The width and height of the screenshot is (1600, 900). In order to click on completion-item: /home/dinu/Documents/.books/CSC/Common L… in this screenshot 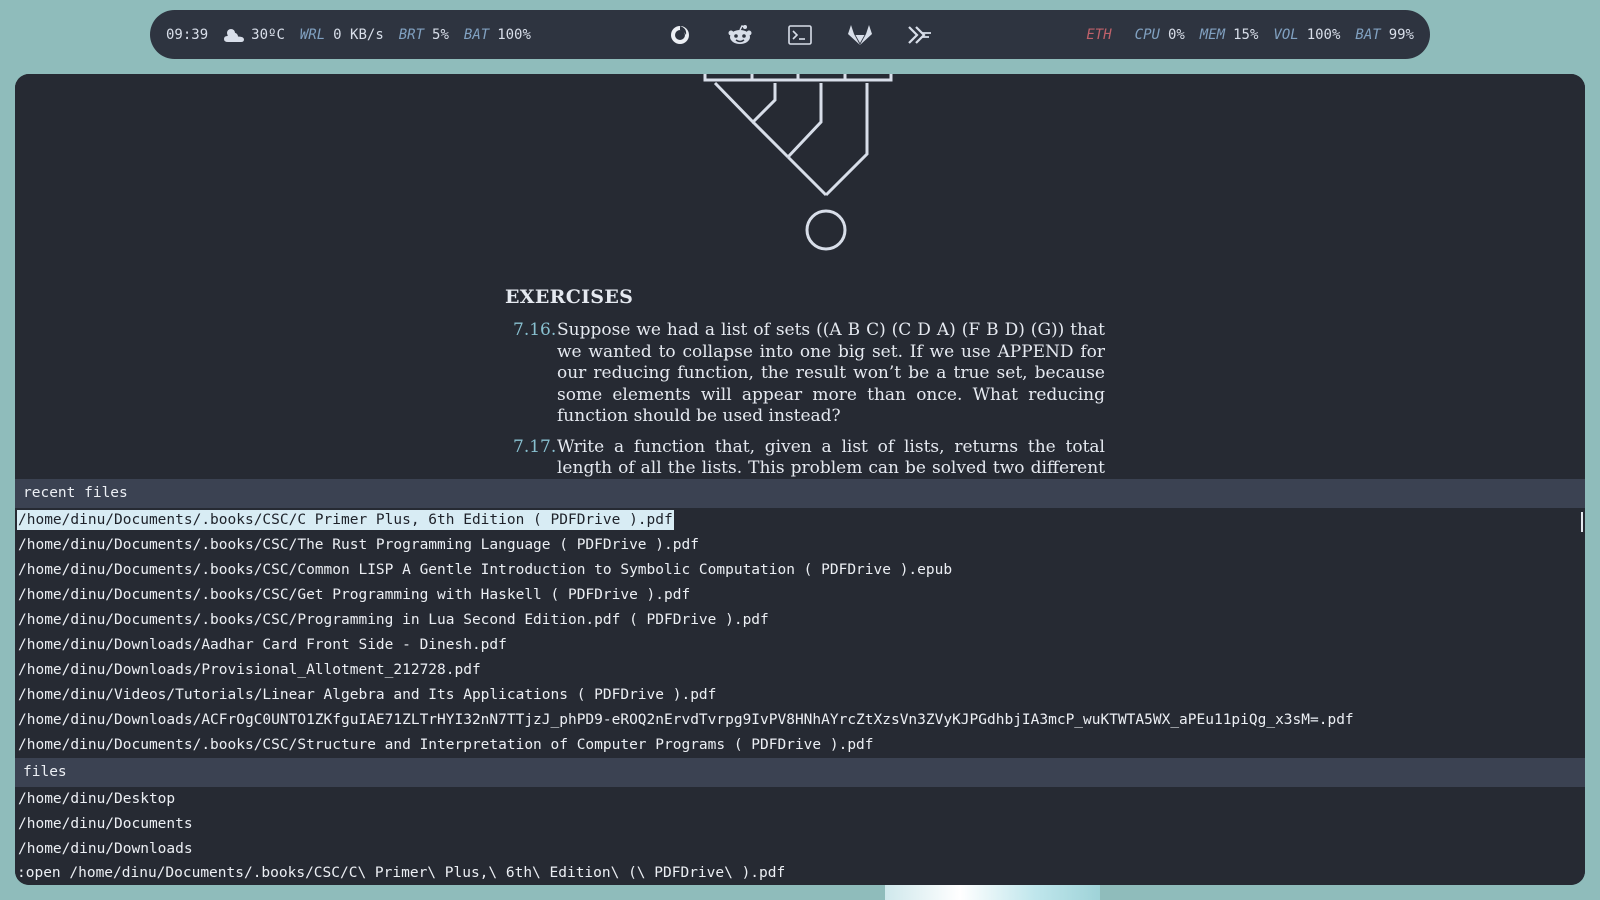, I will do `click(800, 570)`.